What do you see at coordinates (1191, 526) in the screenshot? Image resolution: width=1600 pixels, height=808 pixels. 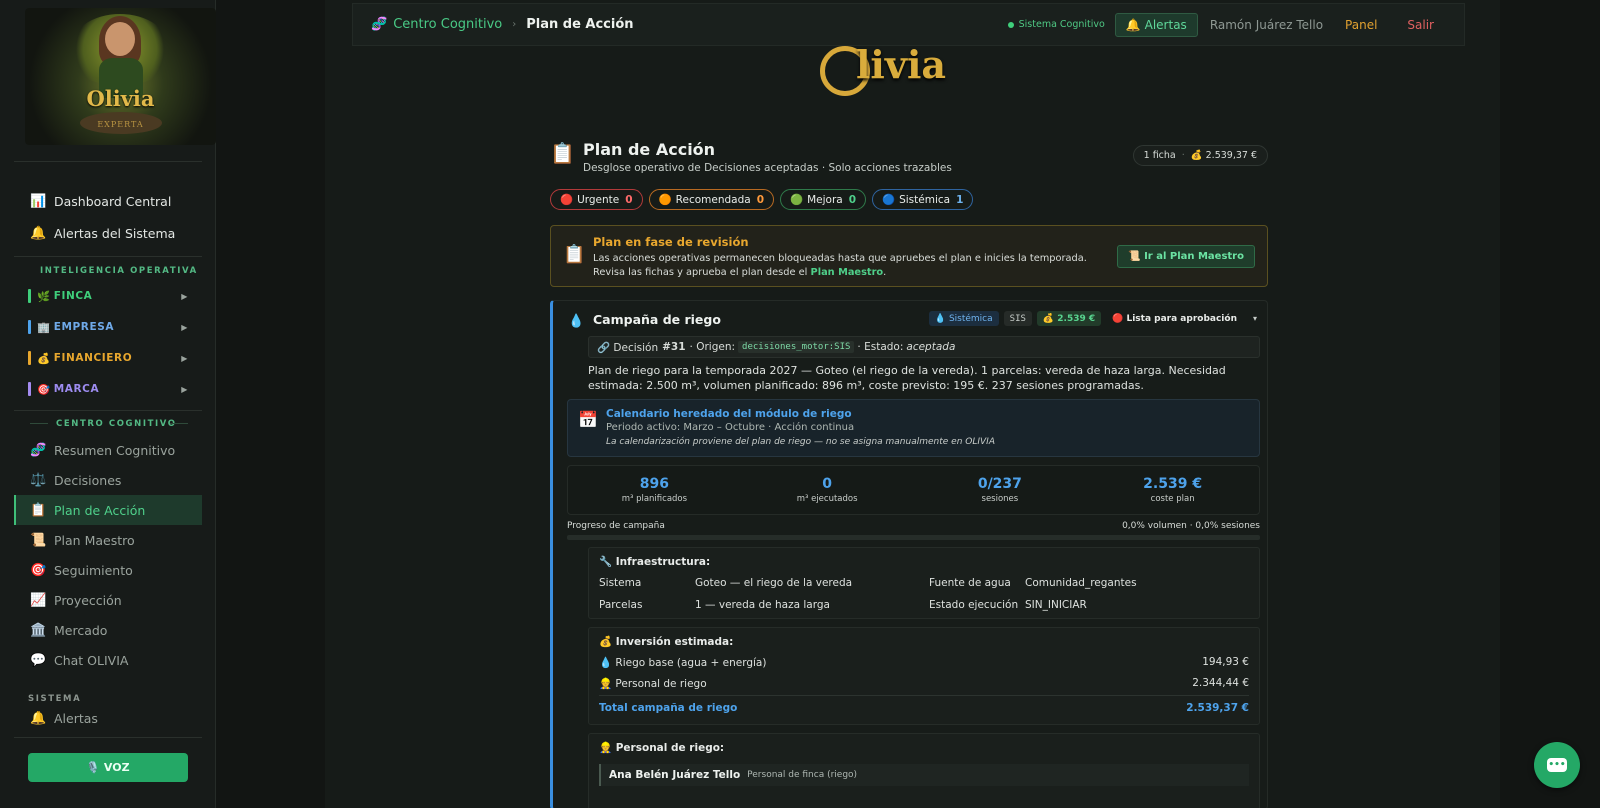 I see `progress-text: 0,0% volumen · 0,0% sesiones` at bounding box center [1191, 526].